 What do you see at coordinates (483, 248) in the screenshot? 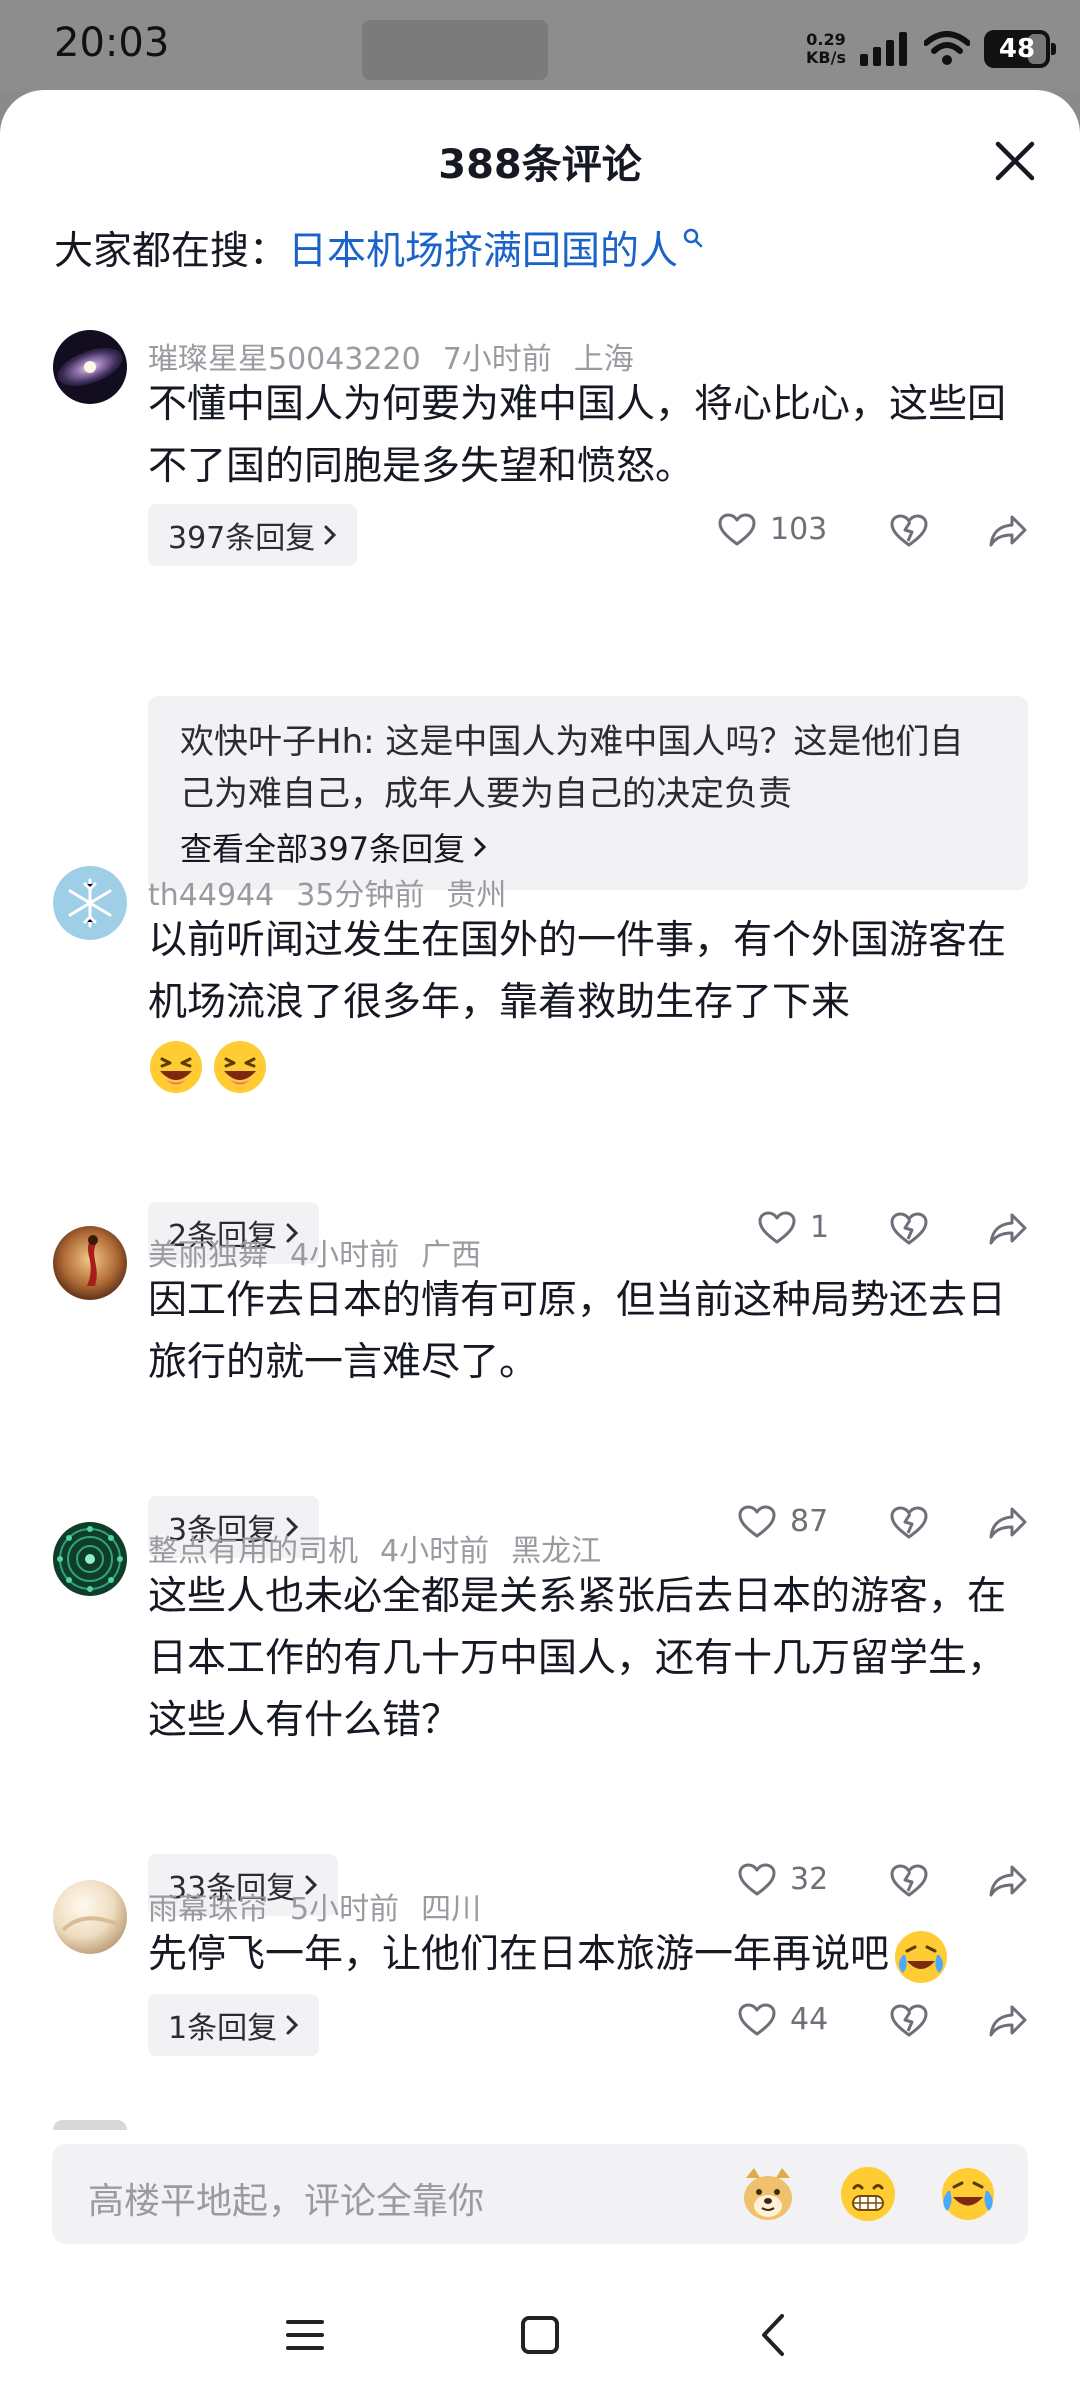
I see `hot-search-link: 日本机场挤满回国的人` at bounding box center [483, 248].